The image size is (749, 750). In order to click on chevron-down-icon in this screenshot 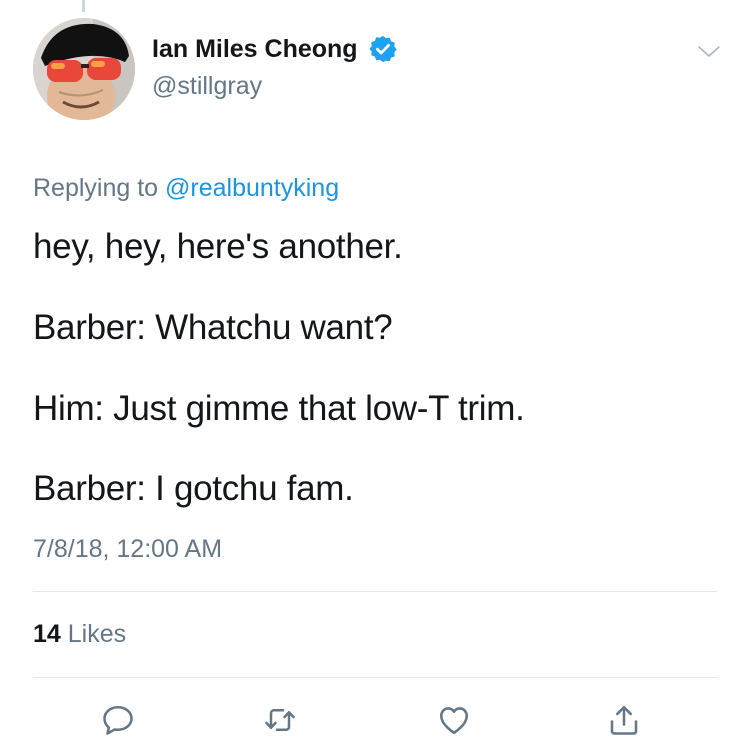, I will do `click(709, 52)`.